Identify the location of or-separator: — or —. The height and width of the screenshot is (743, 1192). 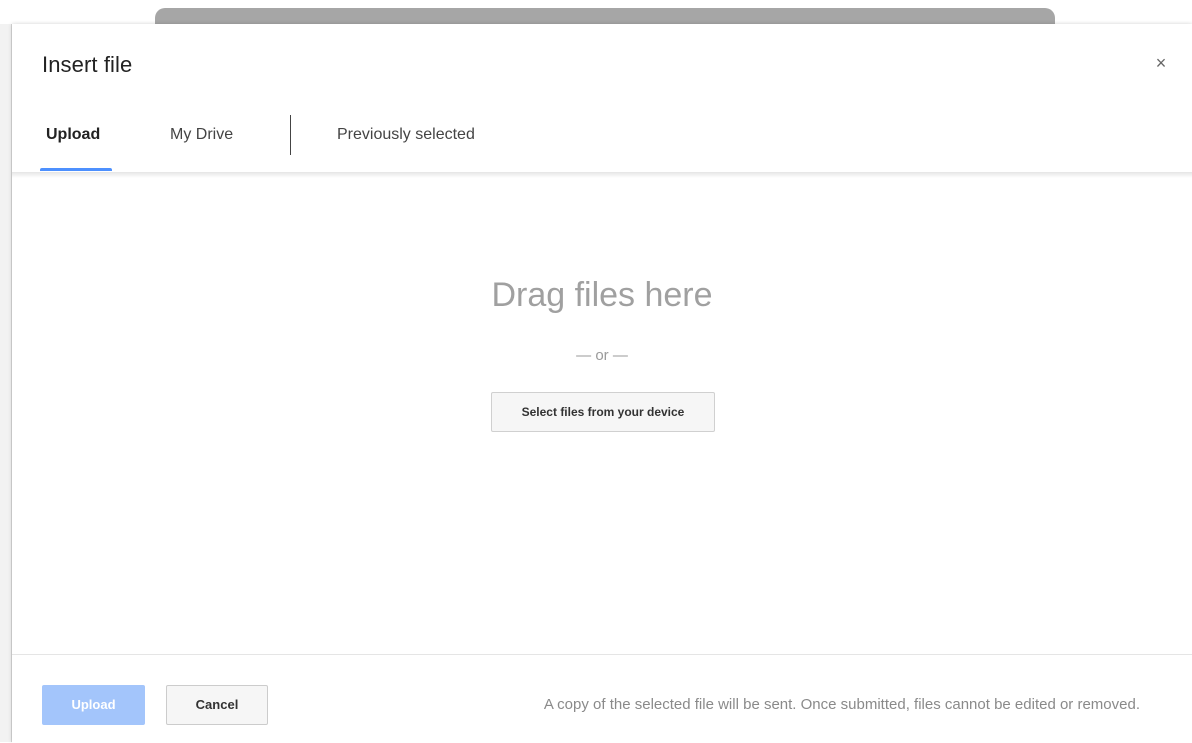
(602, 355).